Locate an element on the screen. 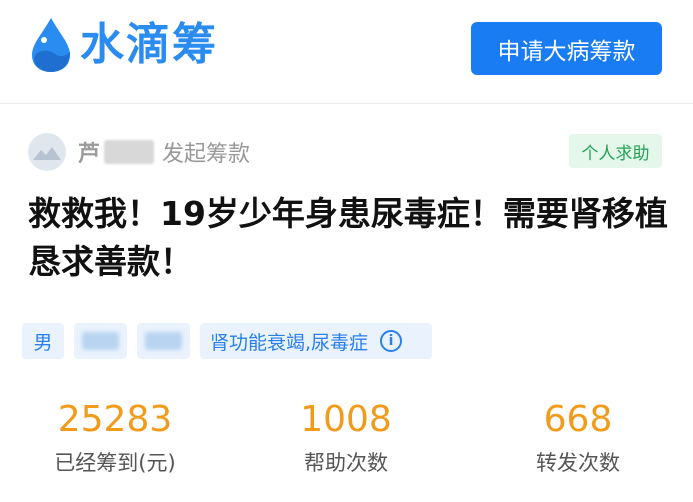  stat-helps: 1008 帮助次数 is located at coordinates (346, 439).